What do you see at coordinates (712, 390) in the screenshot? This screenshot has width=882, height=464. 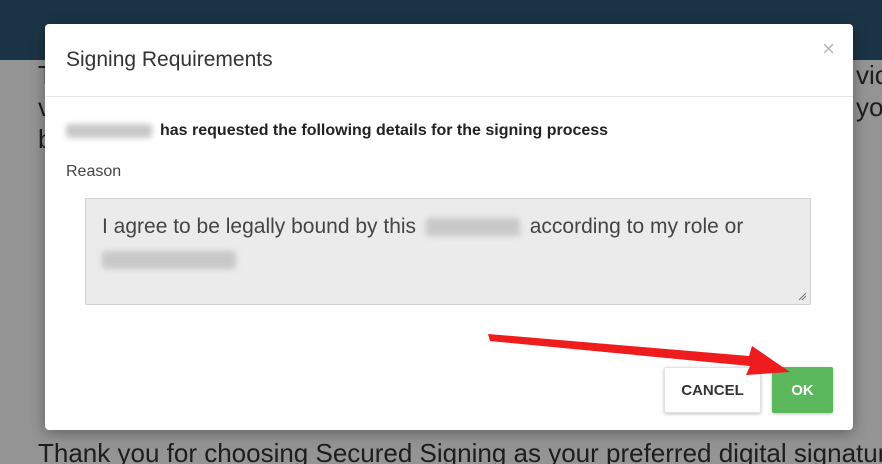 I see `cancel-button: CANCEL` at bounding box center [712, 390].